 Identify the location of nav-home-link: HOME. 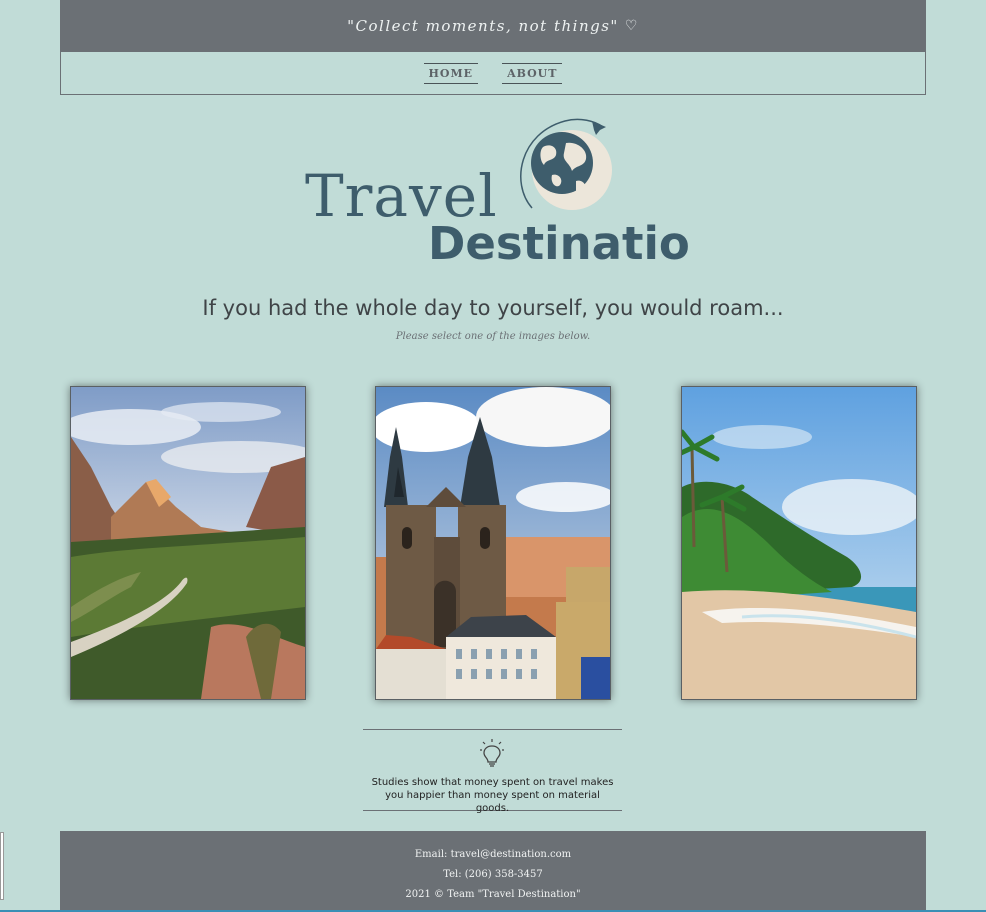
(451, 73).